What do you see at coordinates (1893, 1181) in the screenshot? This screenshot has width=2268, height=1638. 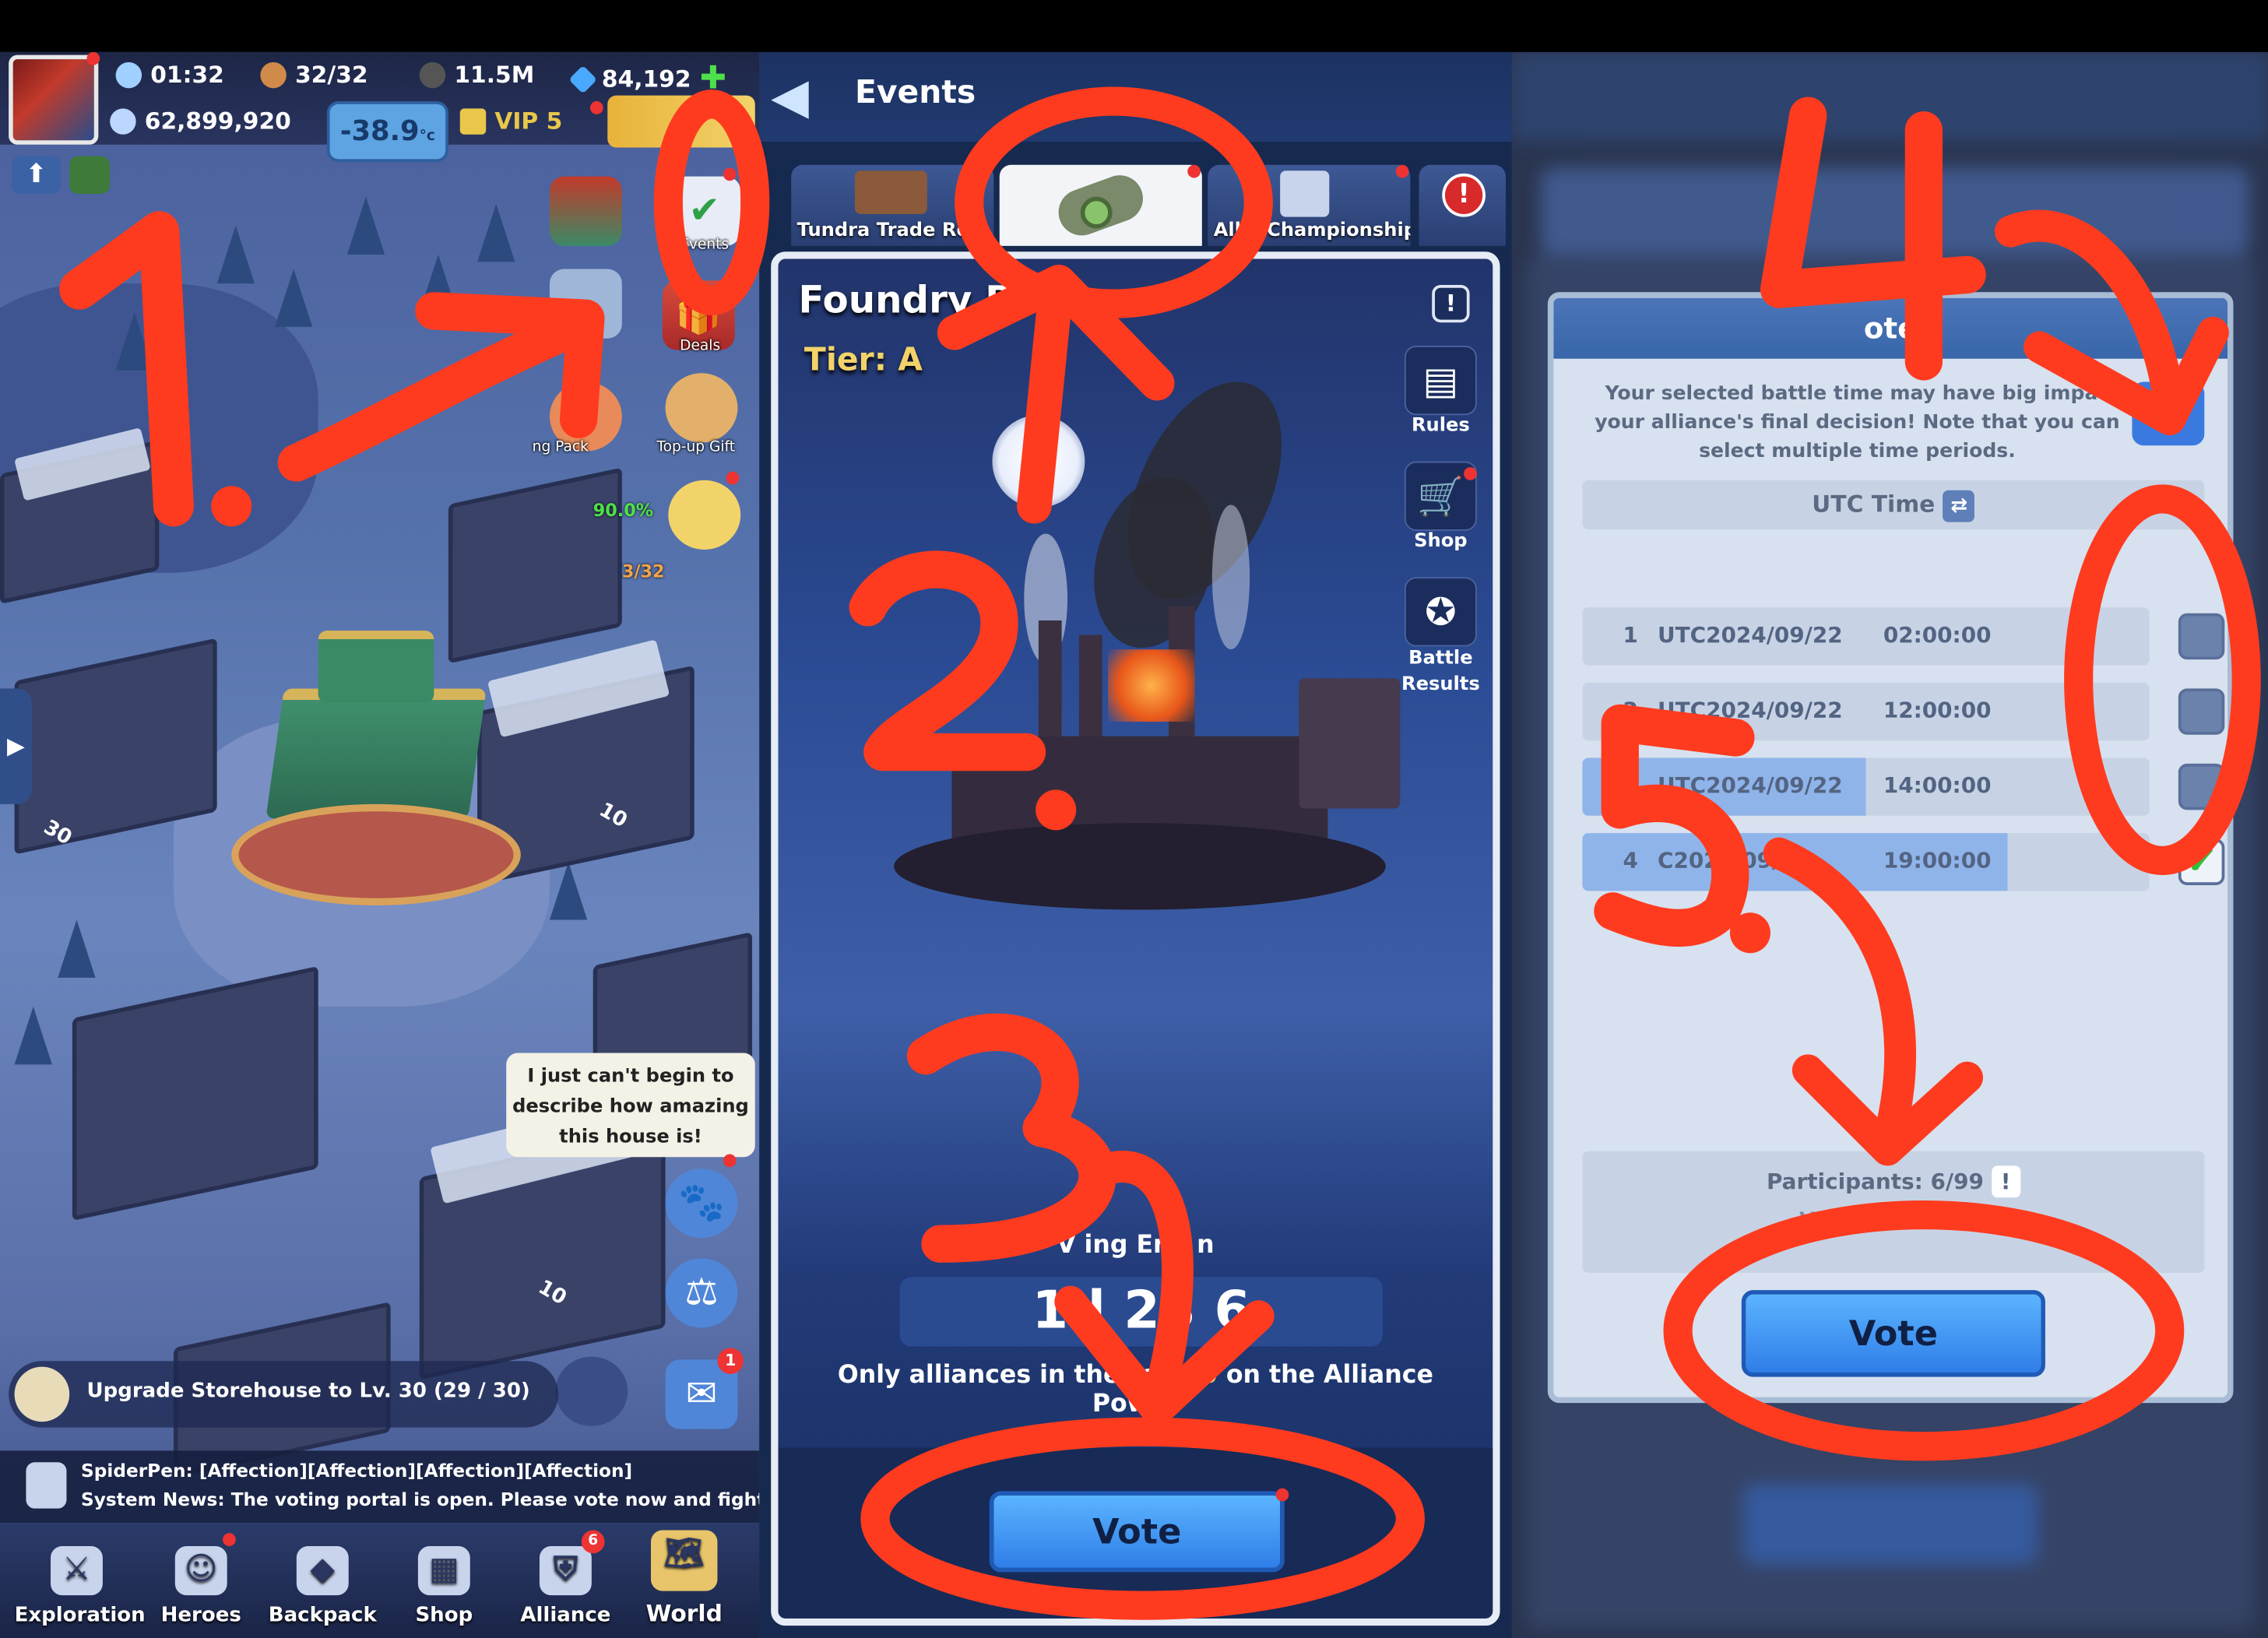 I see `participants-count: Participants: 6/99 !` at bounding box center [1893, 1181].